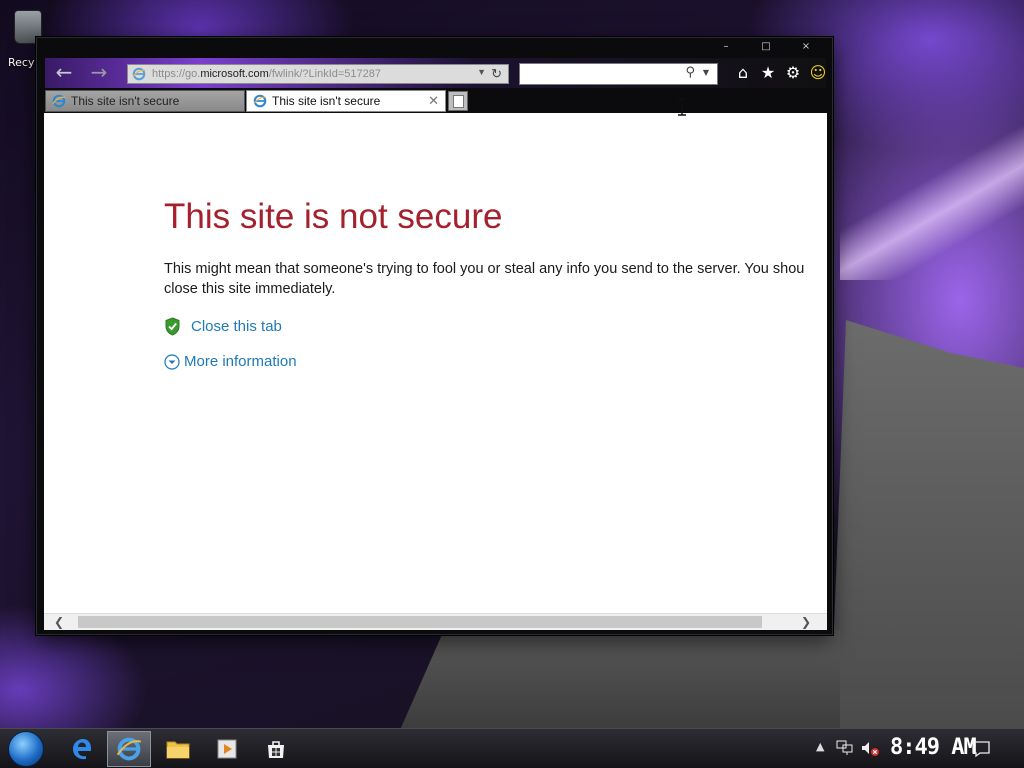  What do you see at coordinates (324, 74) in the screenshot?
I see `url-suffix: /fwlink/?LinkId=517287` at bounding box center [324, 74].